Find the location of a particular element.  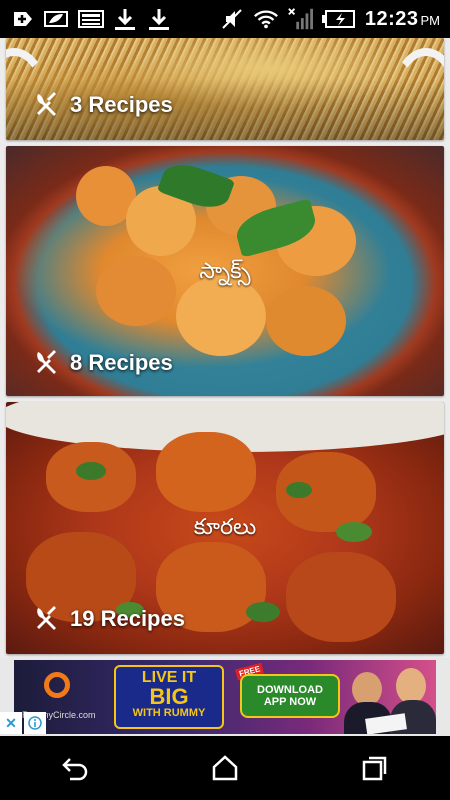

ad-headline: LIVE IT BIG WITH RUMMY is located at coordinates (169, 697).